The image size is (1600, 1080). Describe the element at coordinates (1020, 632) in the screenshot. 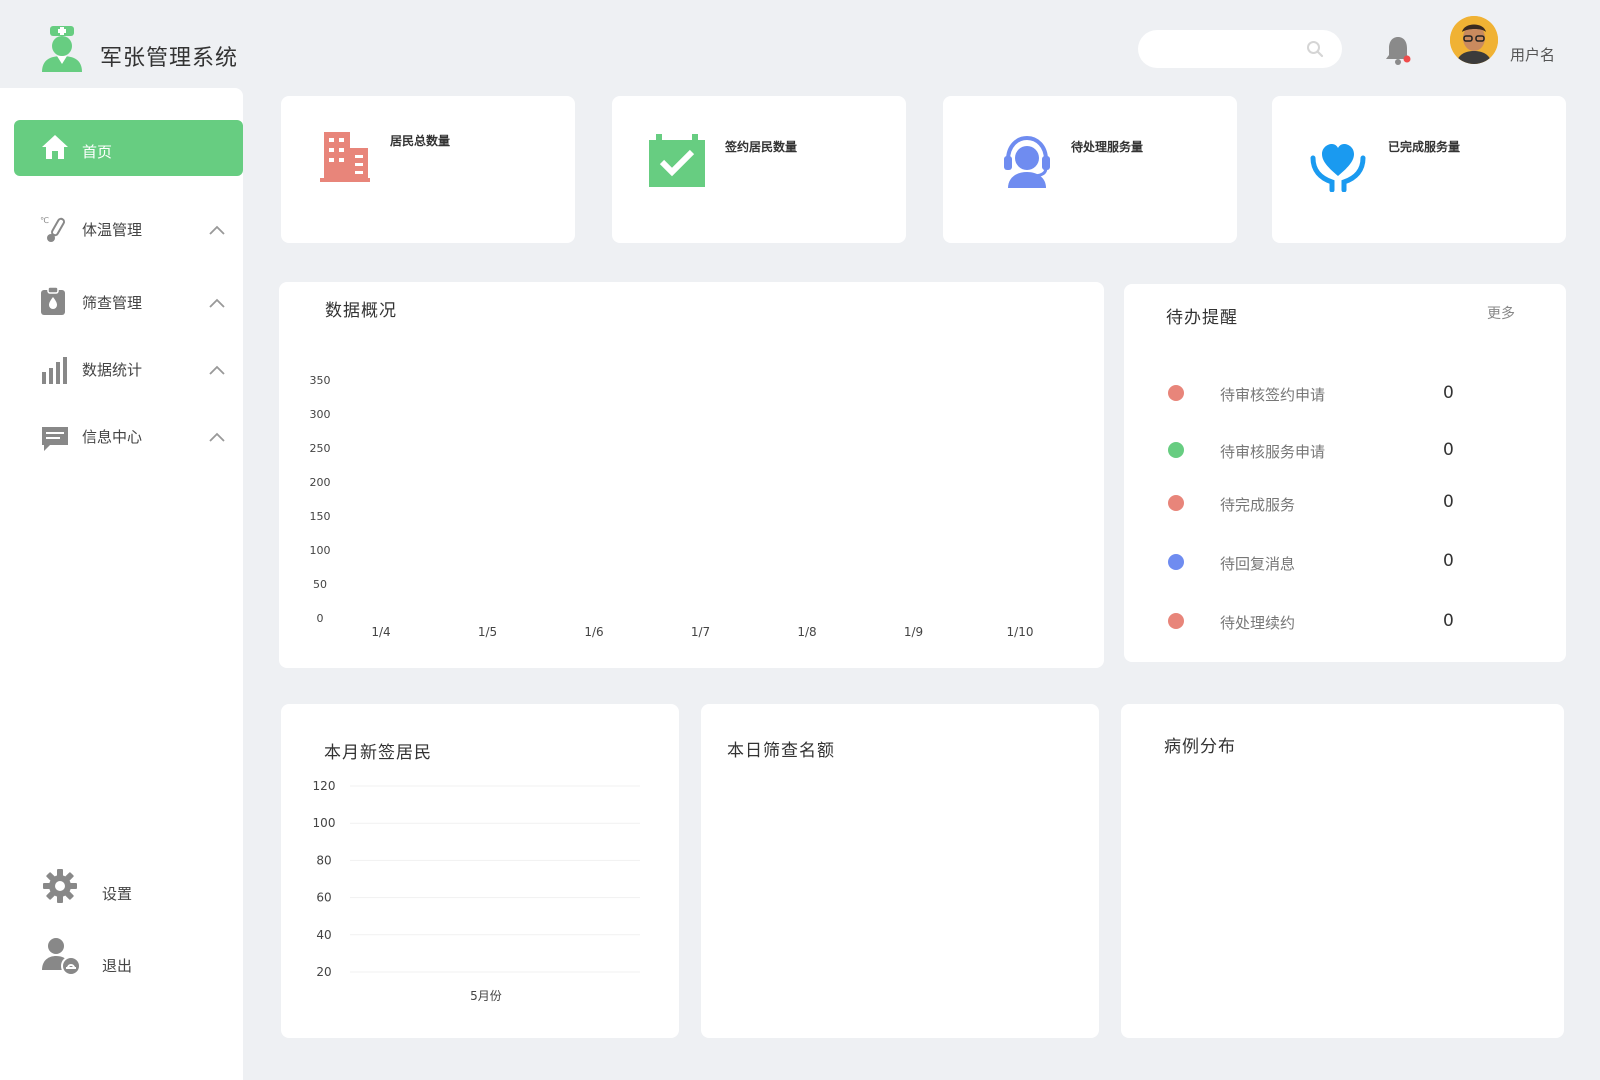

I see `x-tick-label: 1/10` at that location.